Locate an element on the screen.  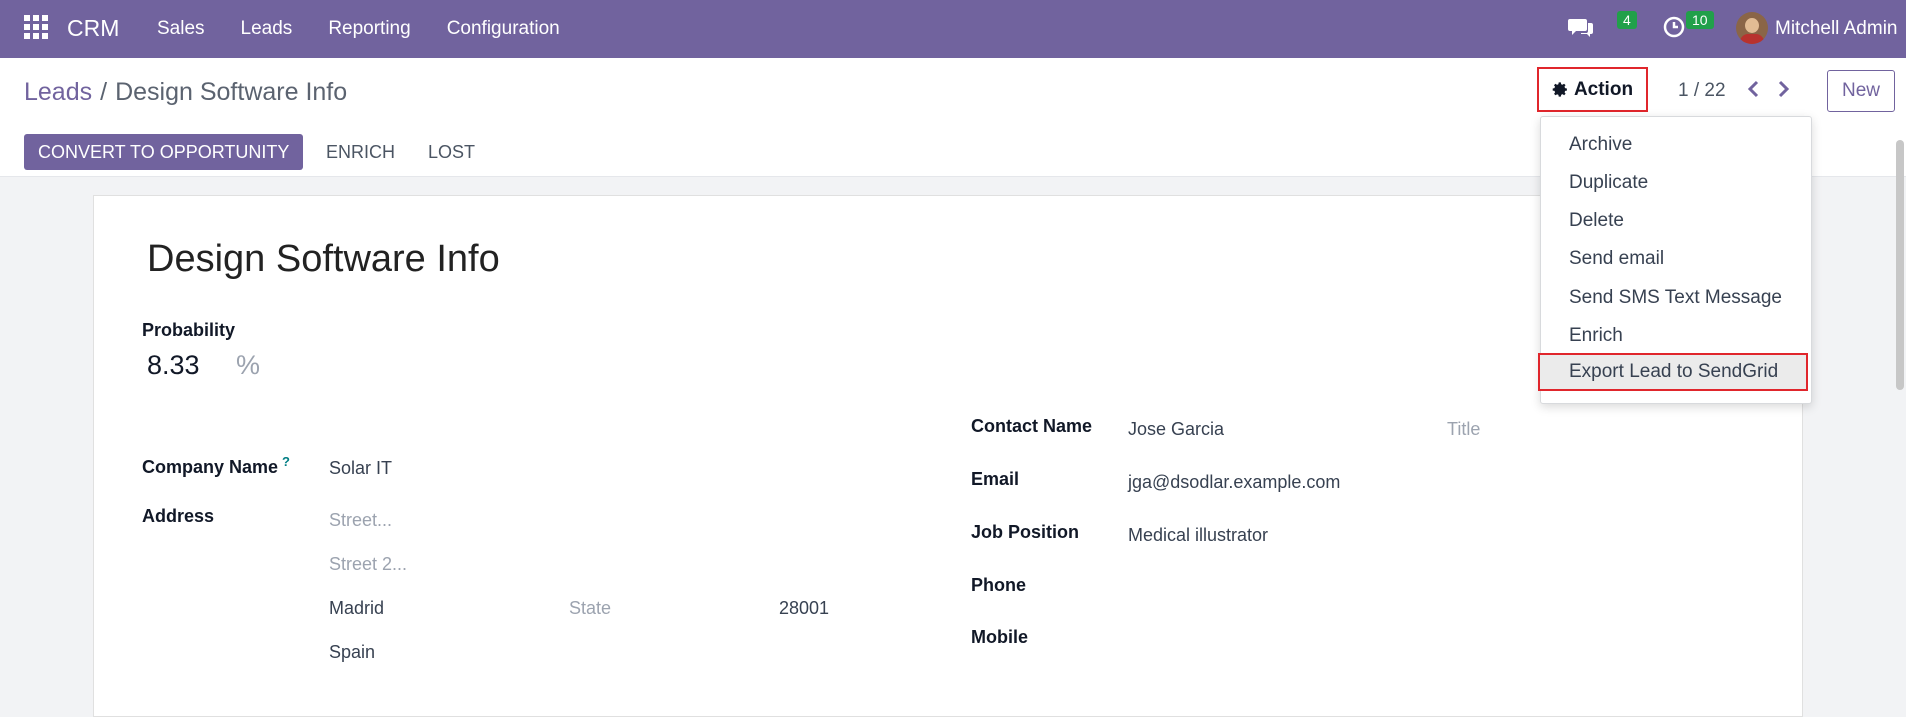
new-button: New is located at coordinates (1861, 91).